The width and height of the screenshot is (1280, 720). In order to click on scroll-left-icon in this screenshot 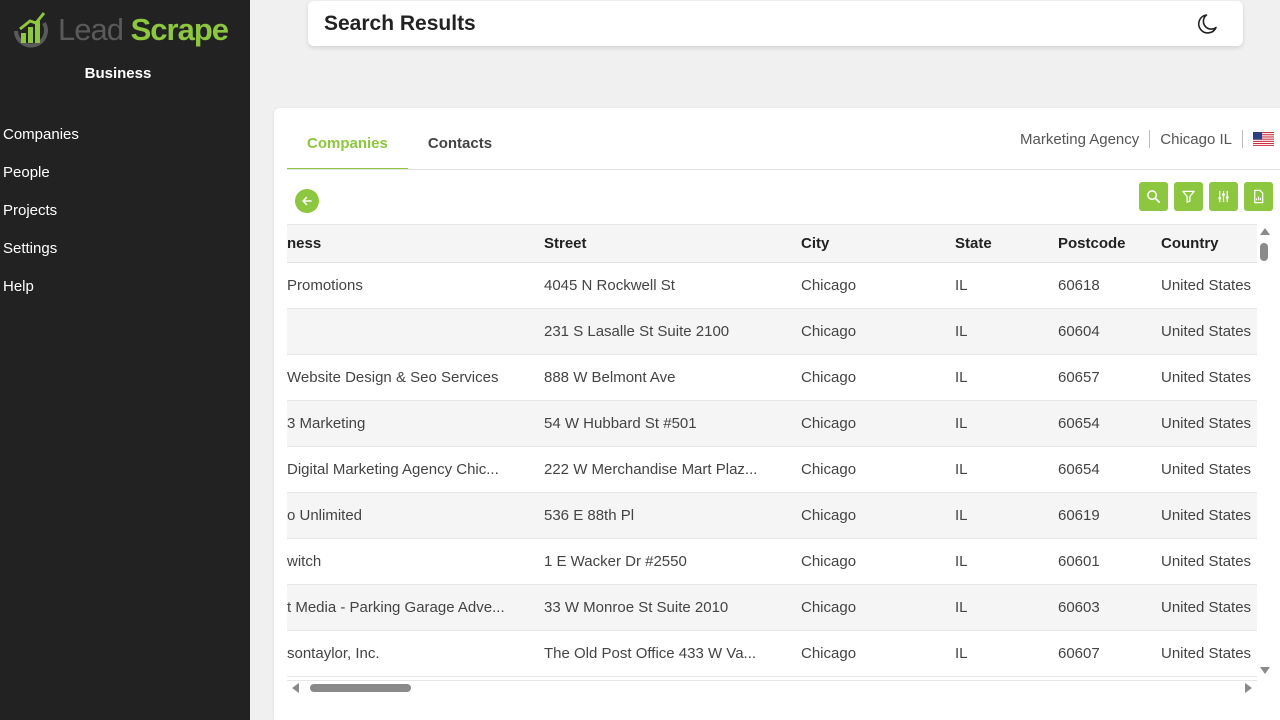, I will do `click(295, 688)`.